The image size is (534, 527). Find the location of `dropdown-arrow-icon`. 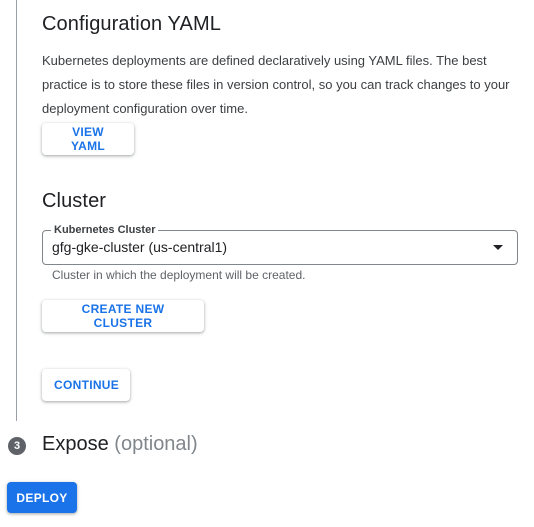

dropdown-arrow-icon is located at coordinates (498, 247).